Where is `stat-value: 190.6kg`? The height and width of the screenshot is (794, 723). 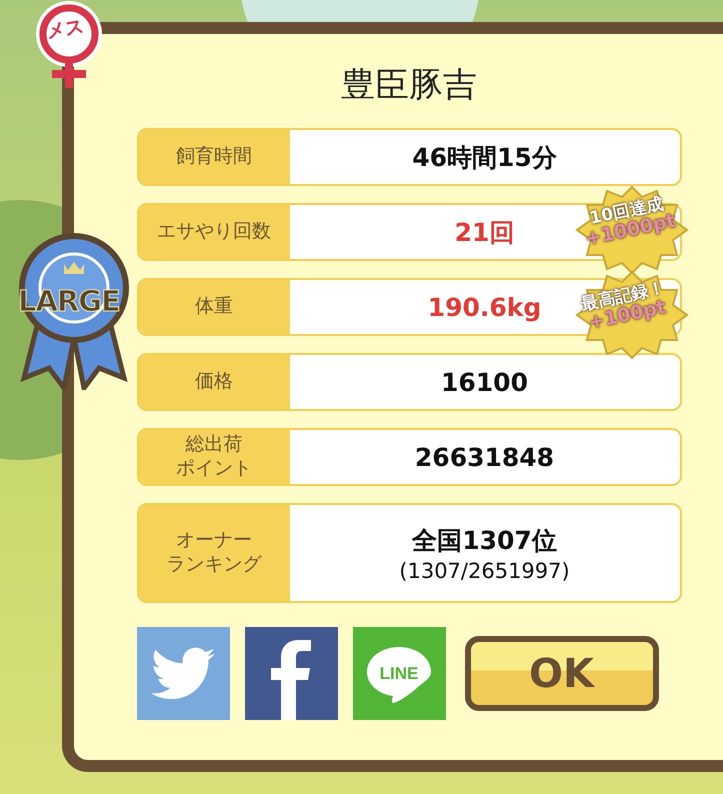
stat-value: 190.6kg is located at coordinates (485, 307).